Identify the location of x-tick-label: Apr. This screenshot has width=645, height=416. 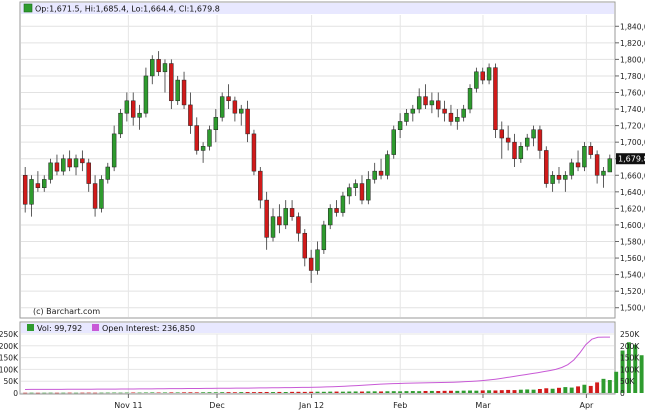
(586, 405).